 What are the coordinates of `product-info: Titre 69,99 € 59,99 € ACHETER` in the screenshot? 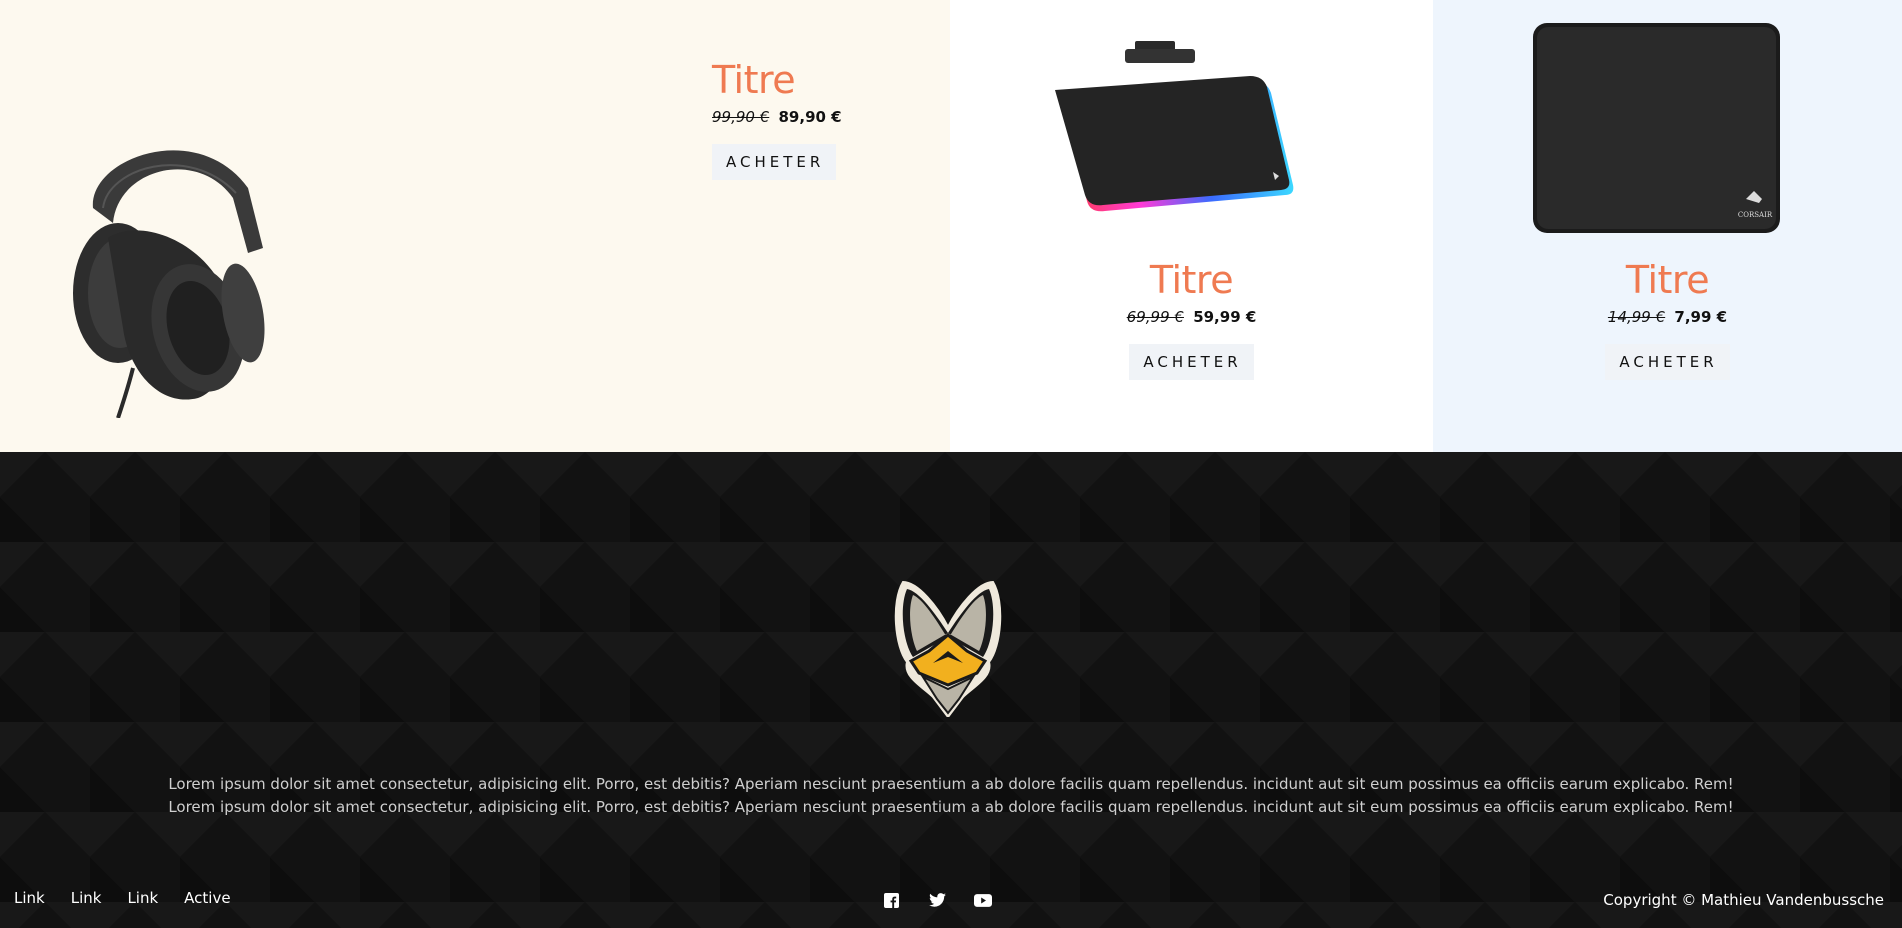 It's located at (1191, 319).